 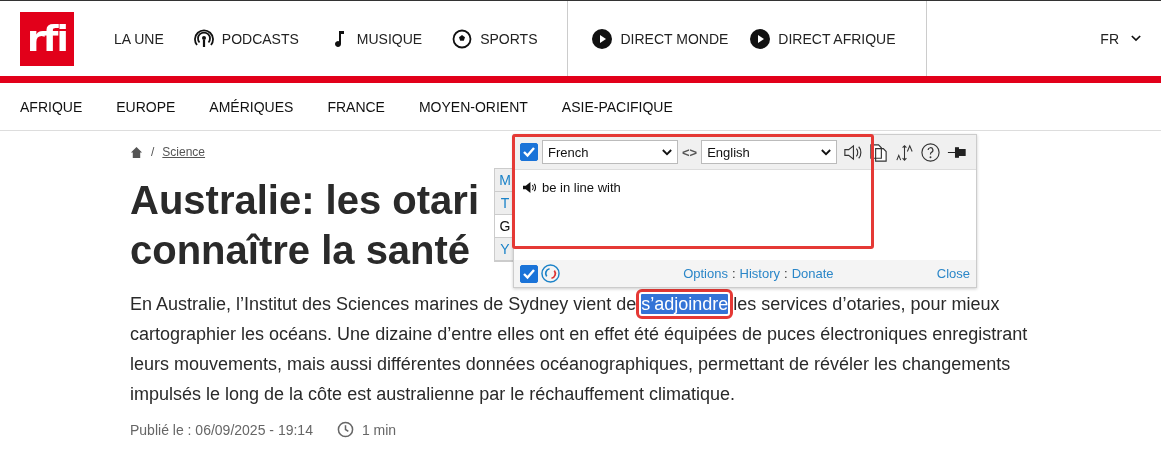 What do you see at coordinates (300, 250) in the screenshot?
I see `article-title: connaître la santé` at bounding box center [300, 250].